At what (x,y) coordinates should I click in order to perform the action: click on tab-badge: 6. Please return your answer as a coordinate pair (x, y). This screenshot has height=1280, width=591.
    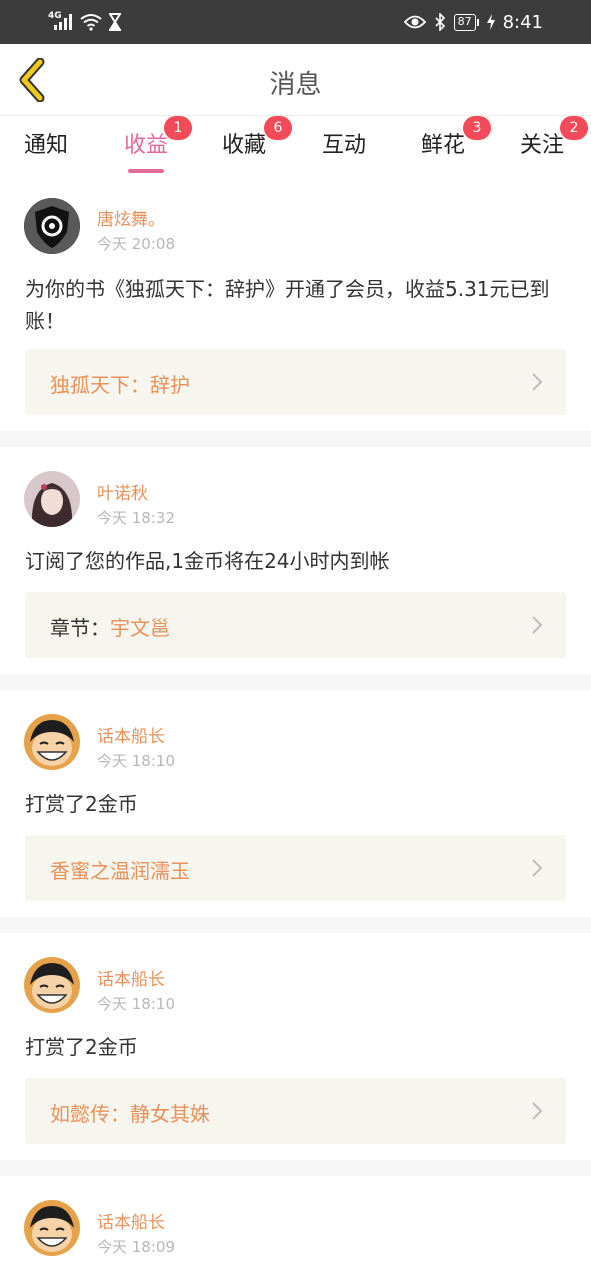
    Looking at the image, I should click on (278, 128).